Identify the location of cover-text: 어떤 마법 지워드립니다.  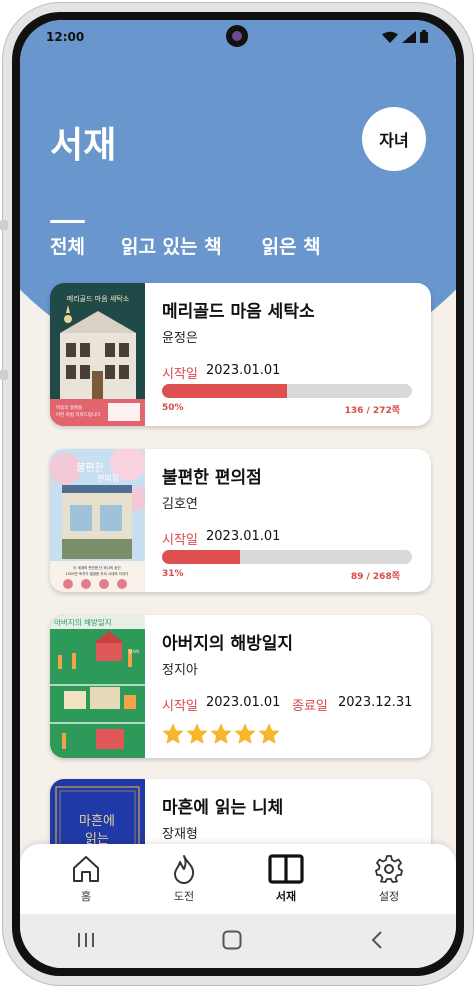
(78, 414).